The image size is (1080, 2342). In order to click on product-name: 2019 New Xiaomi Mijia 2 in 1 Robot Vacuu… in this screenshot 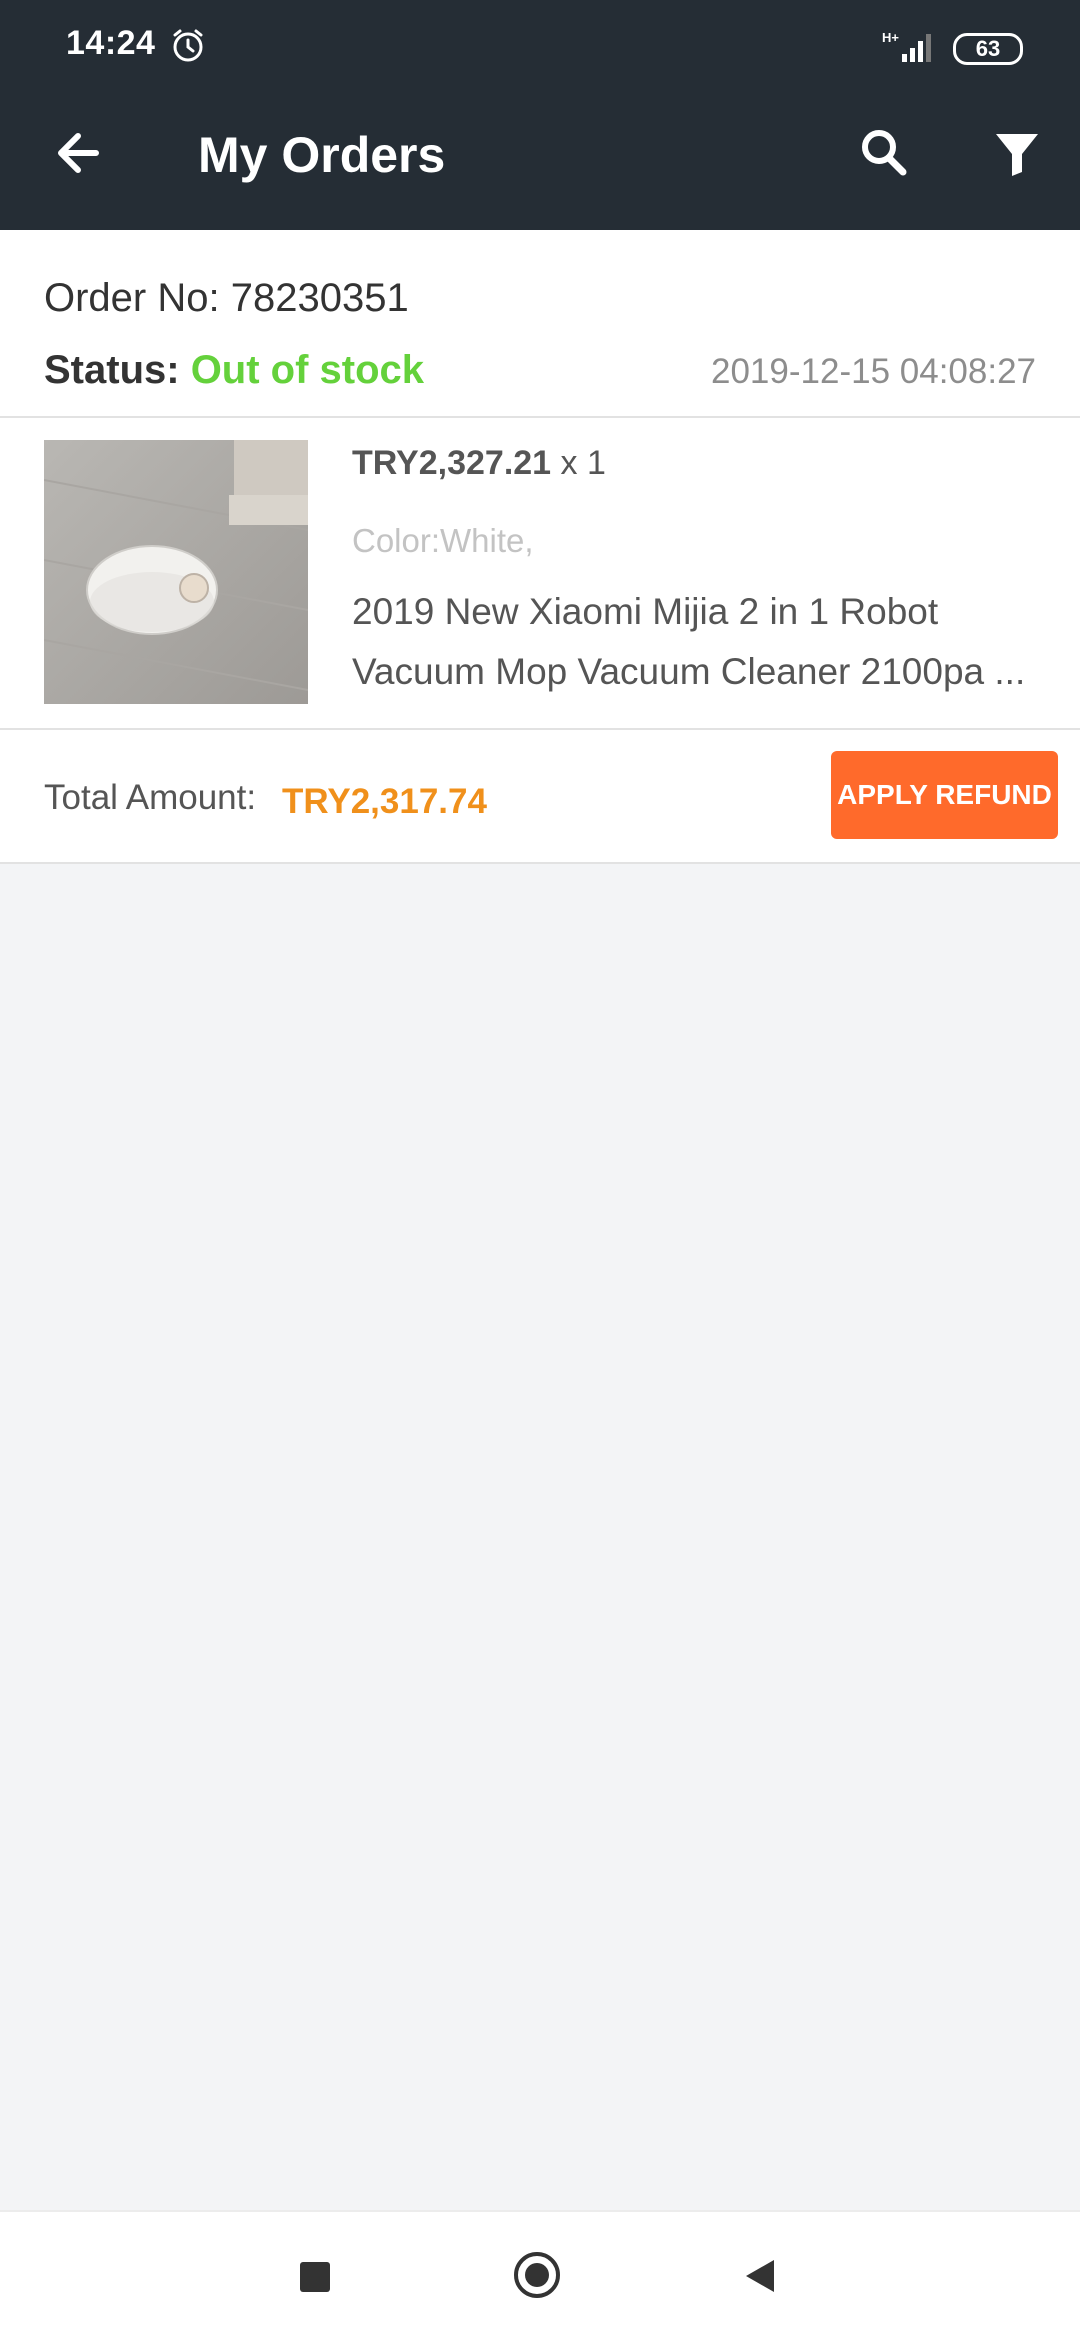, I will do `click(697, 642)`.